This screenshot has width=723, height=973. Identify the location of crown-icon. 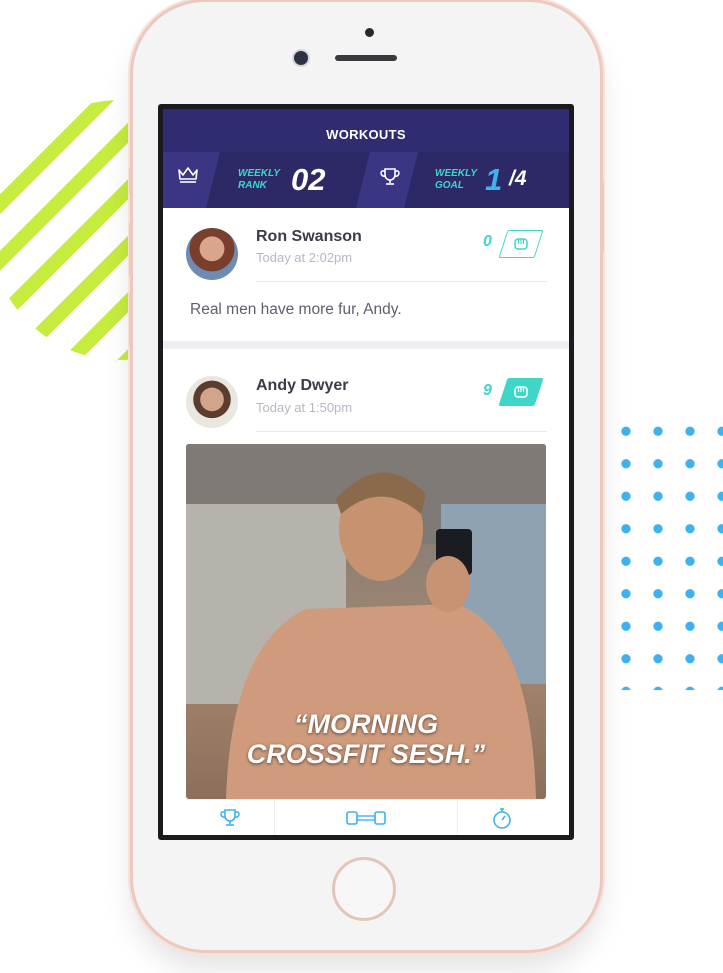
(188, 177).